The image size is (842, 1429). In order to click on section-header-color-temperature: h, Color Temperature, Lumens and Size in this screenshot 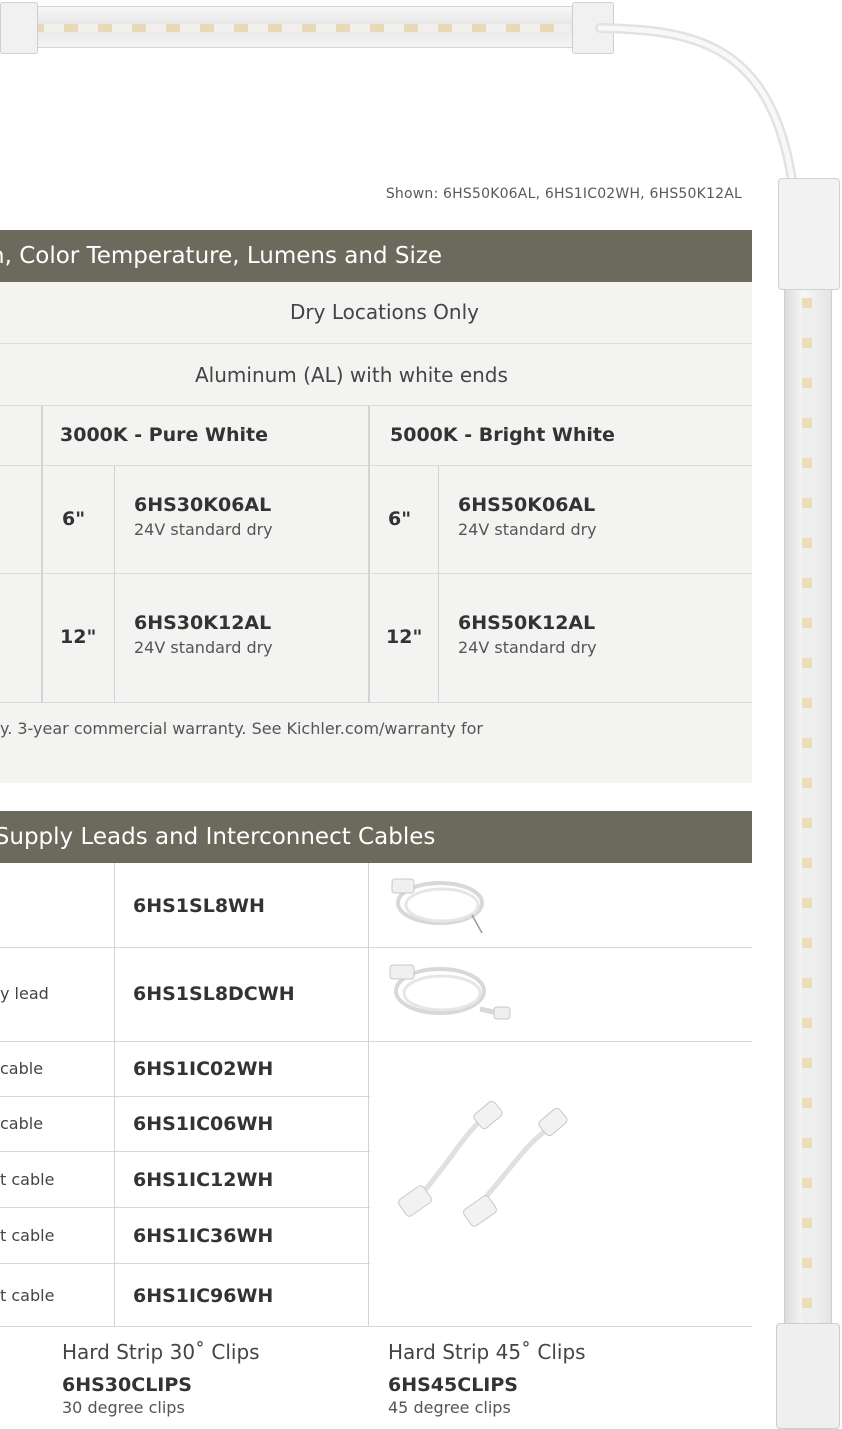, I will do `click(376, 256)`.